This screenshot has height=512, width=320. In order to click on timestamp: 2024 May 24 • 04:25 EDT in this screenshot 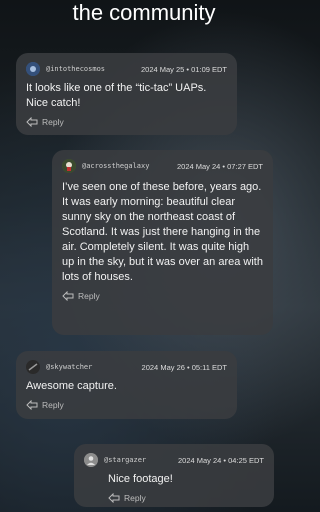, I will do `click(220, 460)`.